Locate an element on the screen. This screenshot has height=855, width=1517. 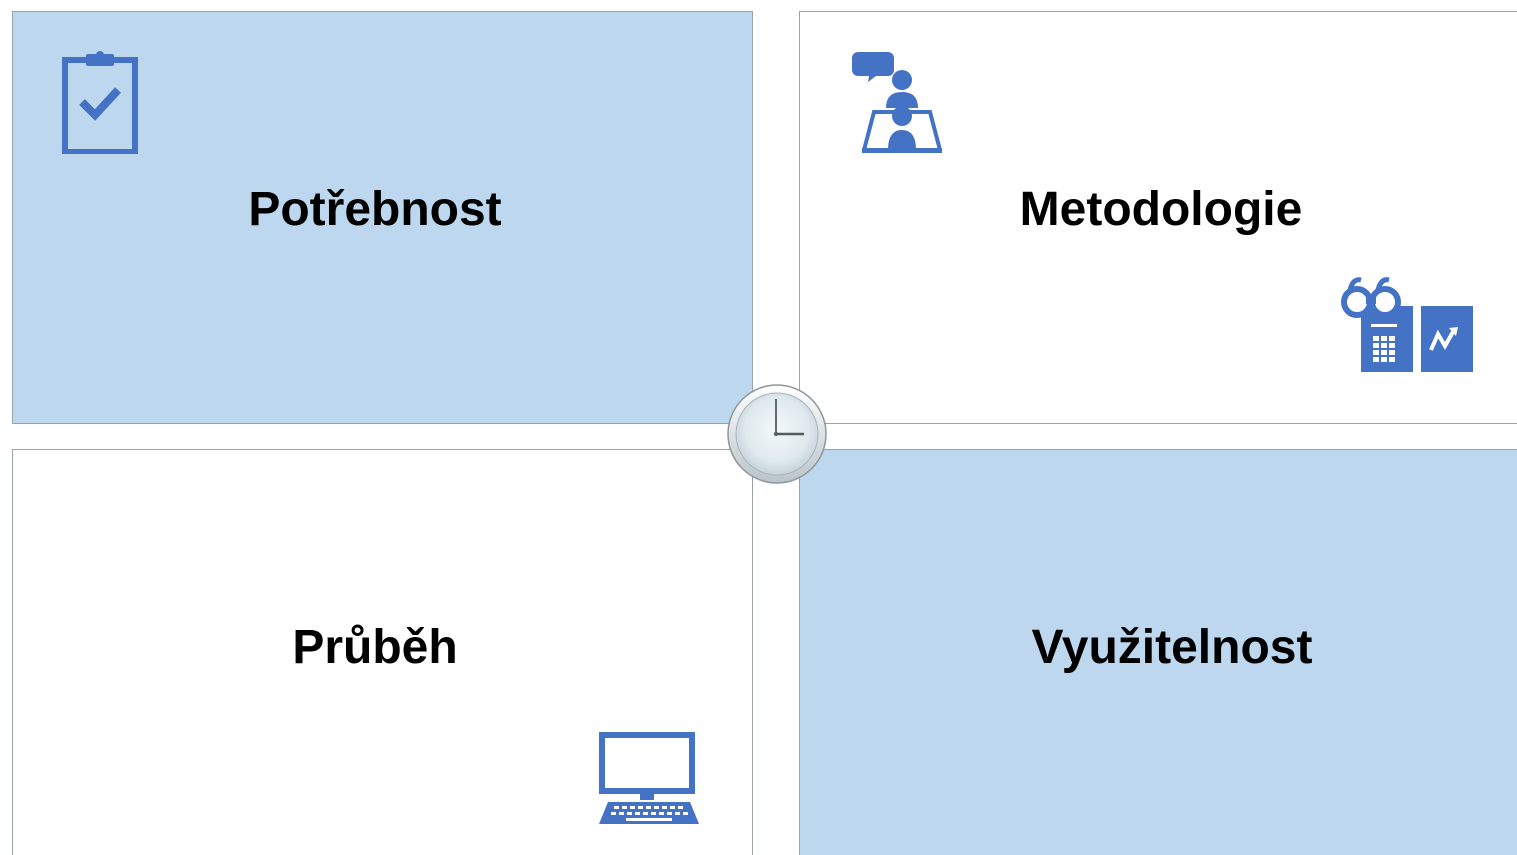
quadrant-label-vyuzitelnost: Využitelnost is located at coordinates (1172, 647).